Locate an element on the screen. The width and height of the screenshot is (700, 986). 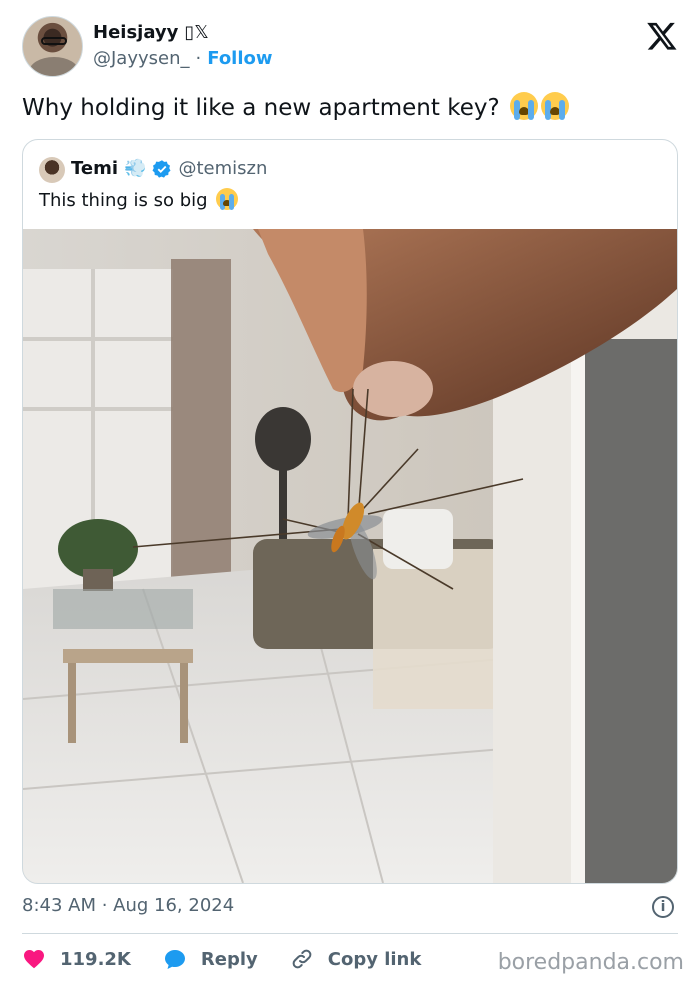
tweet-timestamp: 8:43 AM · Aug 16, 2024 is located at coordinates (128, 905).